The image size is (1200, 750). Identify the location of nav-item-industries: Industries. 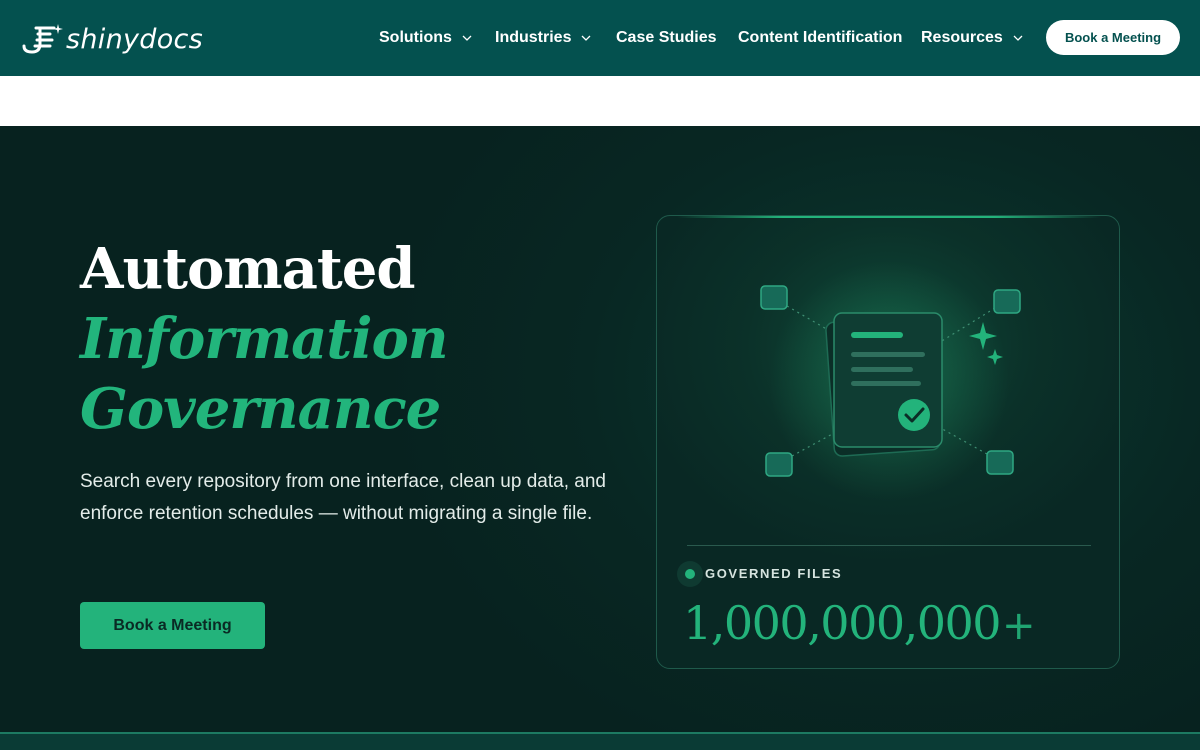
(543, 38).